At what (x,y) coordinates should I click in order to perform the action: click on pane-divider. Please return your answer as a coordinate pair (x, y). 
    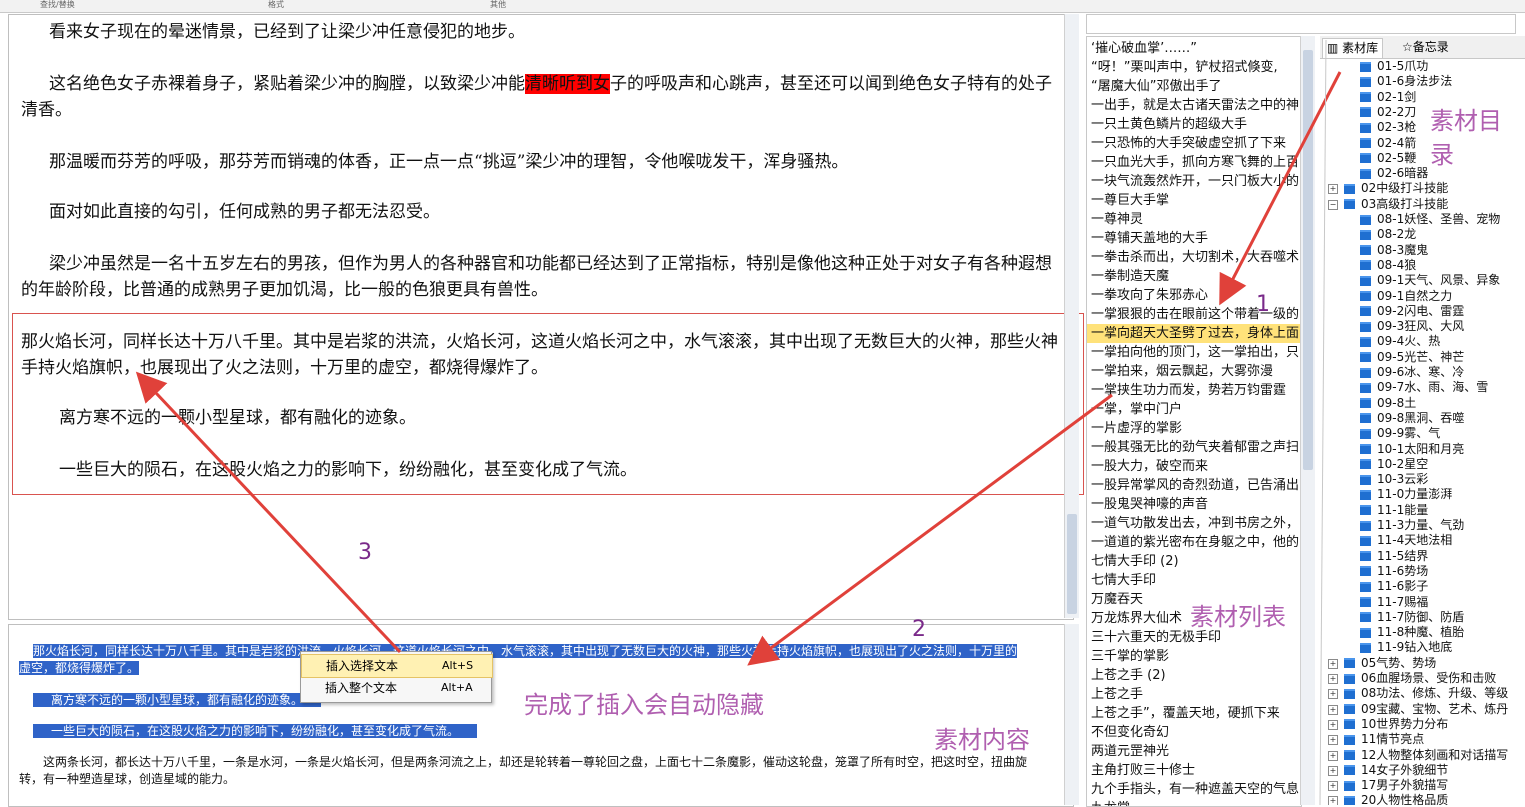
    Looking at the image, I should click on (1323, 422).